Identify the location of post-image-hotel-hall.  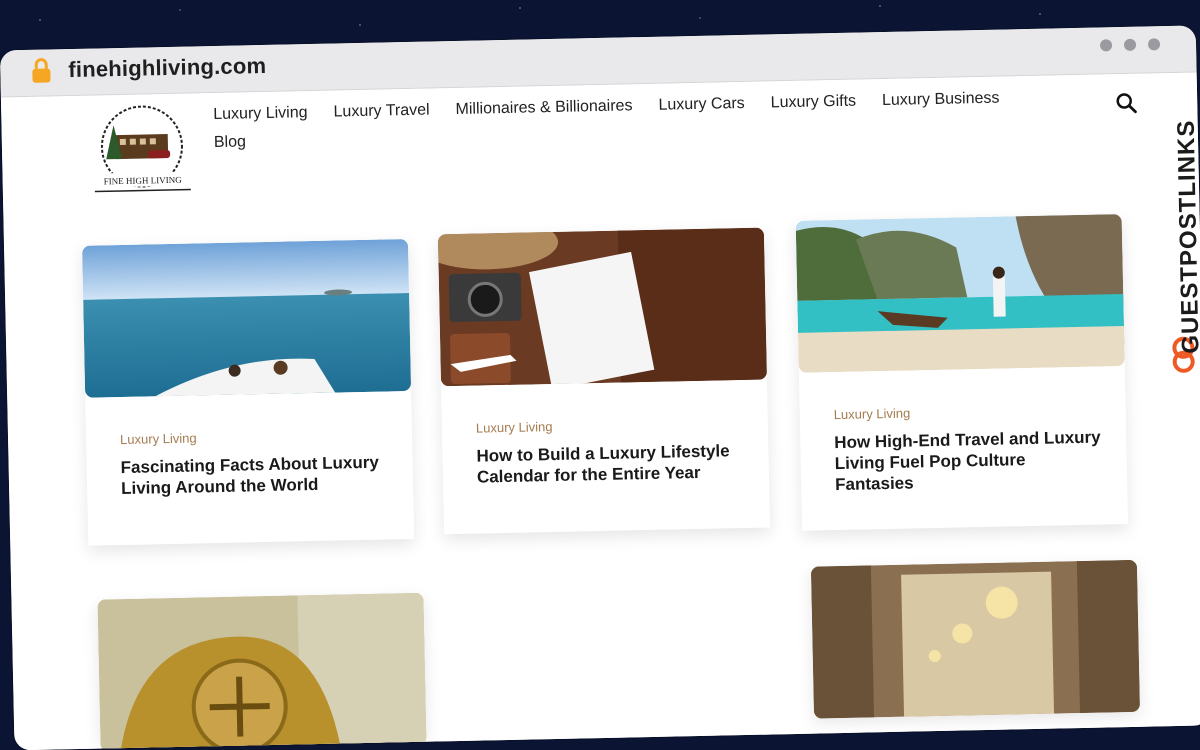
(975, 639).